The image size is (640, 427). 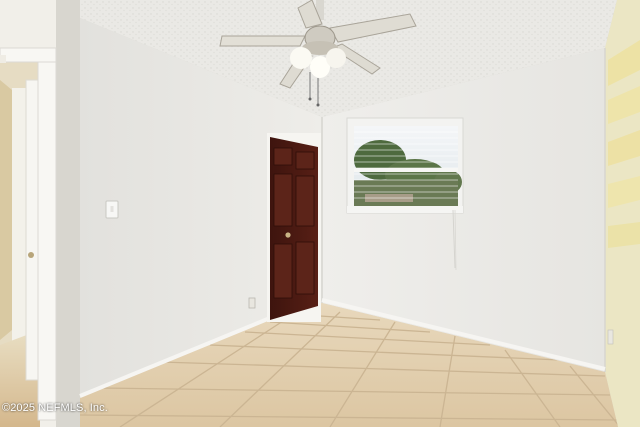 What do you see at coordinates (47, 240) in the screenshot?
I see `door-casing` at bounding box center [47, 240].